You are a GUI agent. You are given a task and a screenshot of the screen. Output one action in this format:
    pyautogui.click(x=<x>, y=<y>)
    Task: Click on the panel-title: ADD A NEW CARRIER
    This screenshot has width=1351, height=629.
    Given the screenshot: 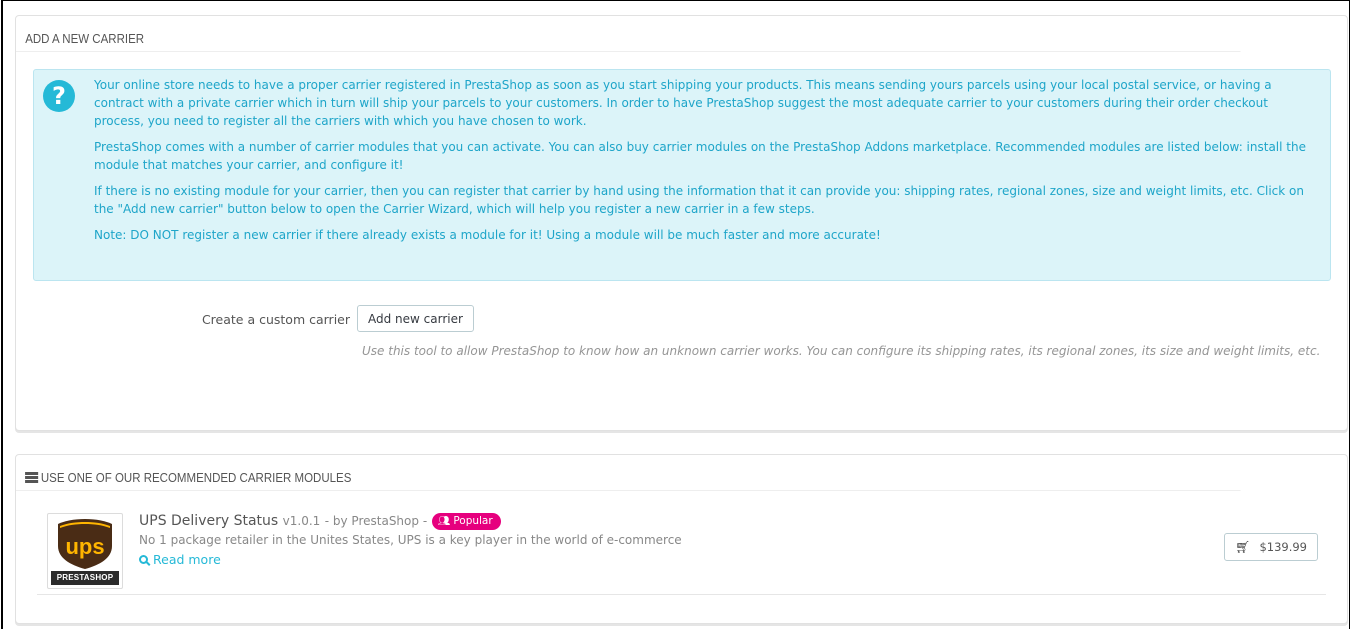 What is the action you would take?
    pyautogui.click(x=85, y=38)
    